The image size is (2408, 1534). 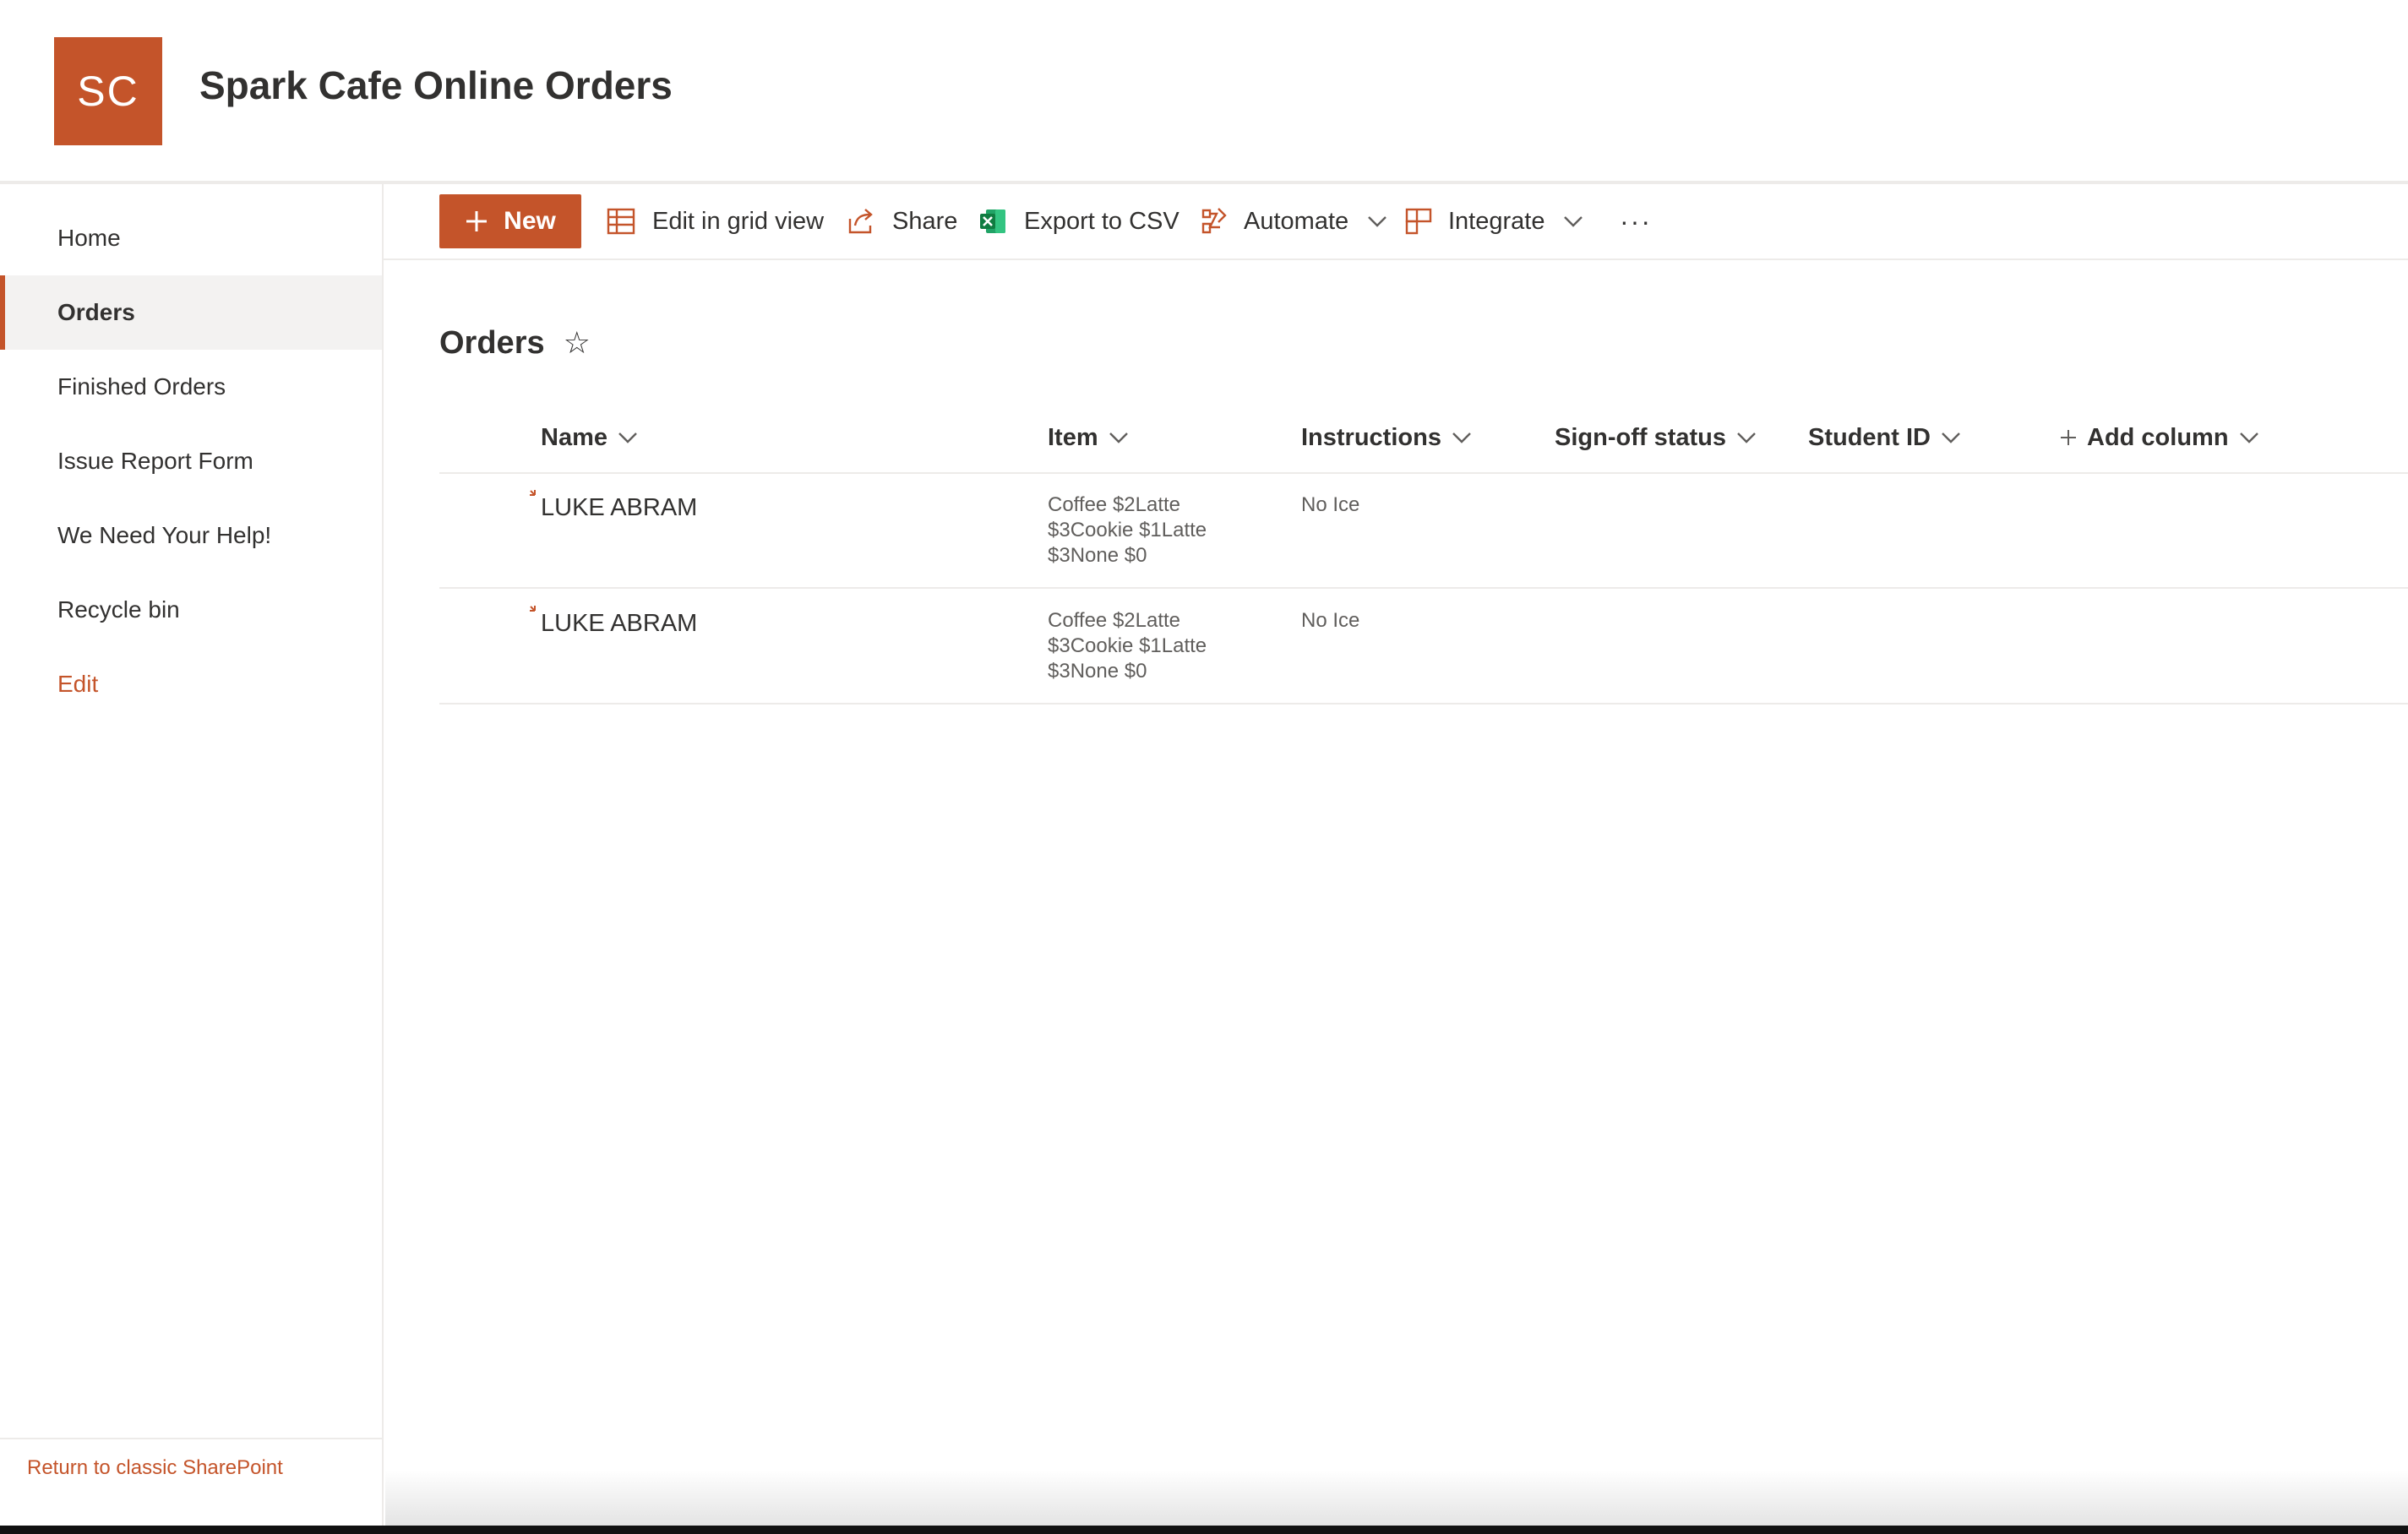 What do you see at coordinates (738, 221) in the screenshot?
I see `edit-in-grid-view-label: Edit in grid view` at bounding box center [738, 221].